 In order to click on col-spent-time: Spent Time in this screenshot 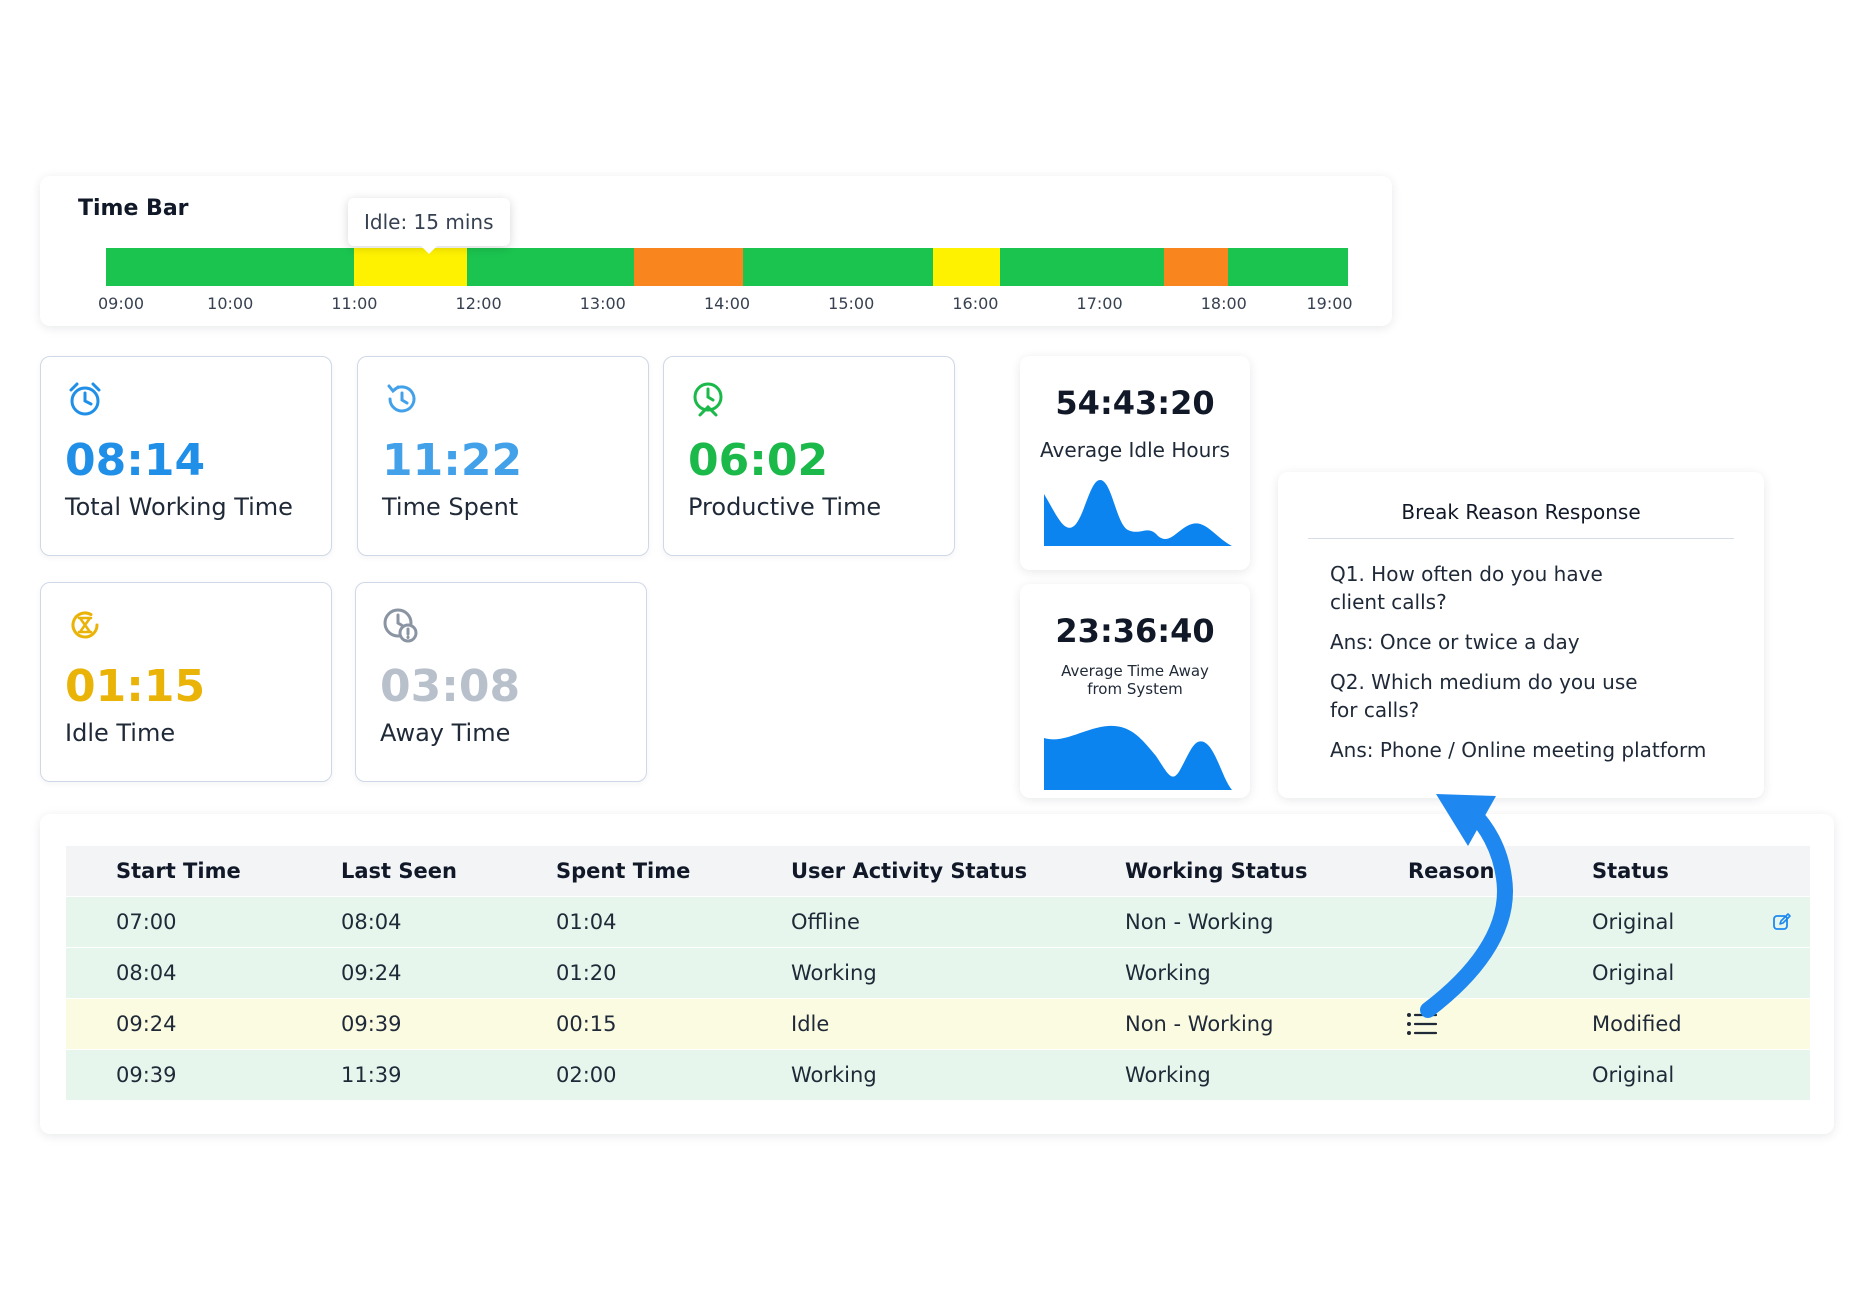, I will do `click(623, 871)`.